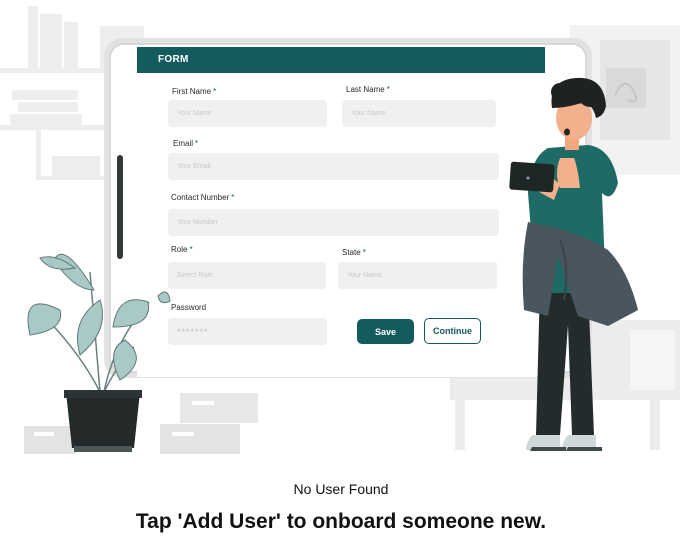  I want to click on role-label: Role *, so click(182, 249).